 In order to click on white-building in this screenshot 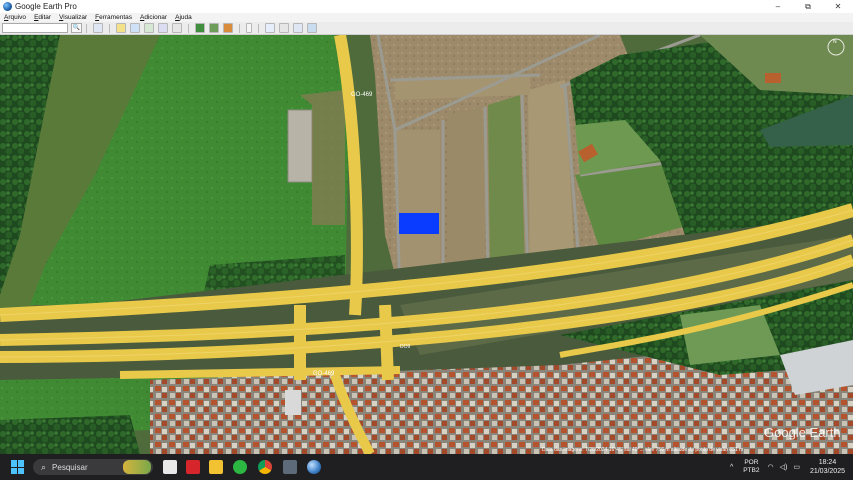, I will do `click(293, 402)`.